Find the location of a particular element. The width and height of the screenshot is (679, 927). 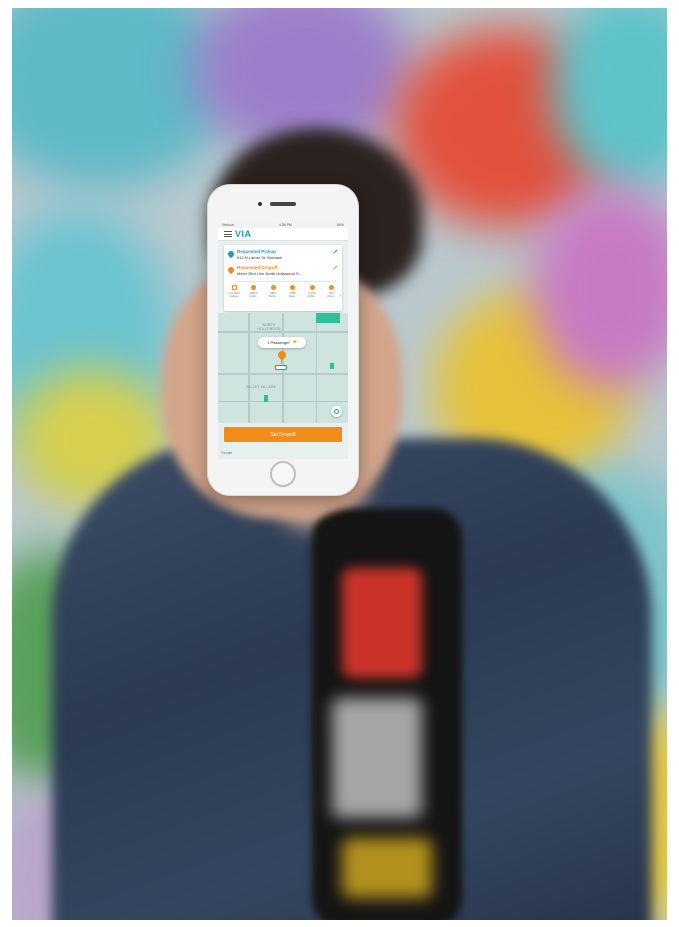

divider is located at coordinates (287, 281).